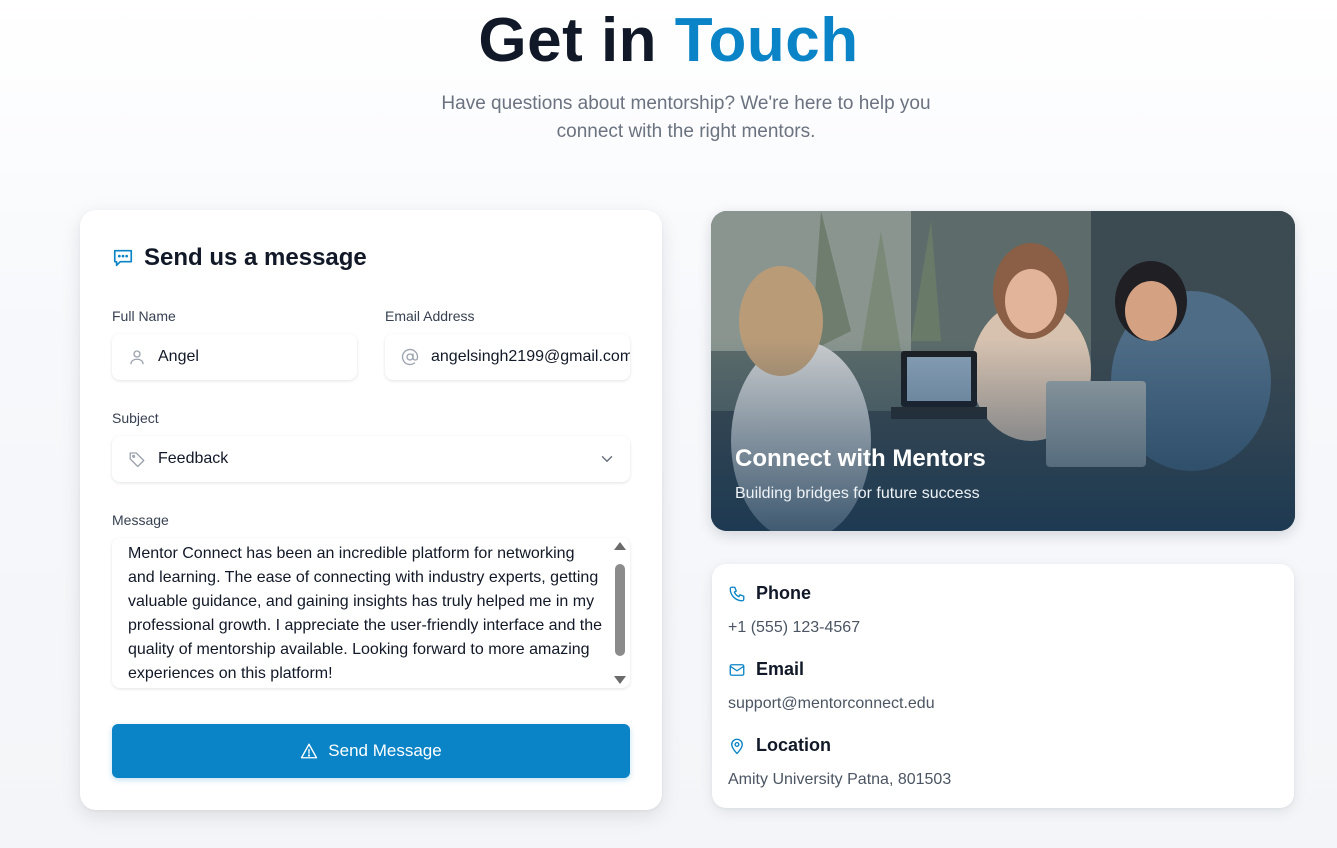 The width and height of the screenshot is (1337, 848). Describe the element at coordinates (385, 750) in the screenshot. I see `send-message-label: Send Message` at that location.